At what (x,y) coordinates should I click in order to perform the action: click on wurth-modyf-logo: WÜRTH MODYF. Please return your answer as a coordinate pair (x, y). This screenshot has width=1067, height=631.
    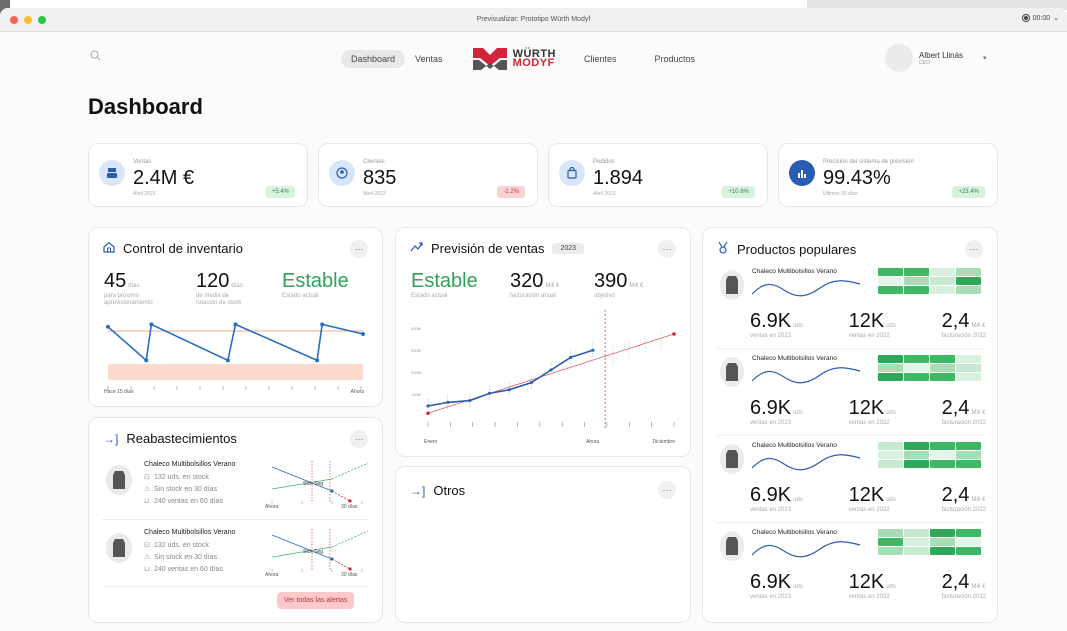
    Looking at the image, I should click on (513, 59).